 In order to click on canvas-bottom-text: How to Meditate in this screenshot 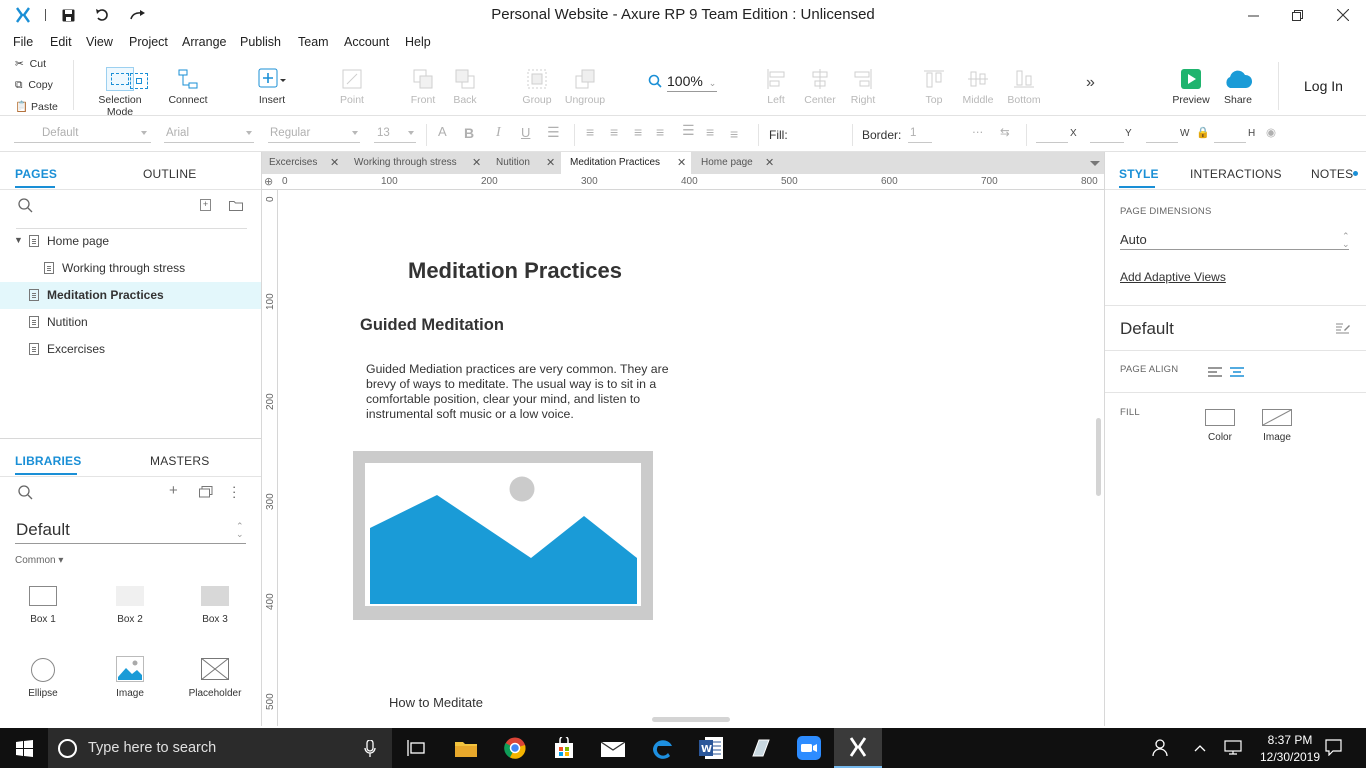, I will do `click(436, 702)`.